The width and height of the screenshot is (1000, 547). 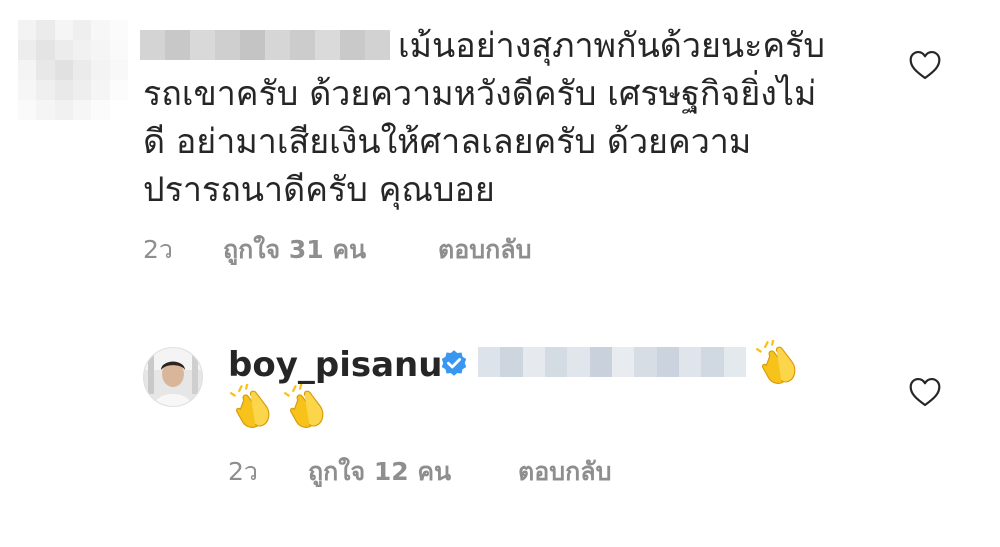 I want to click on avatar-photo, so click(x=173, y=377).